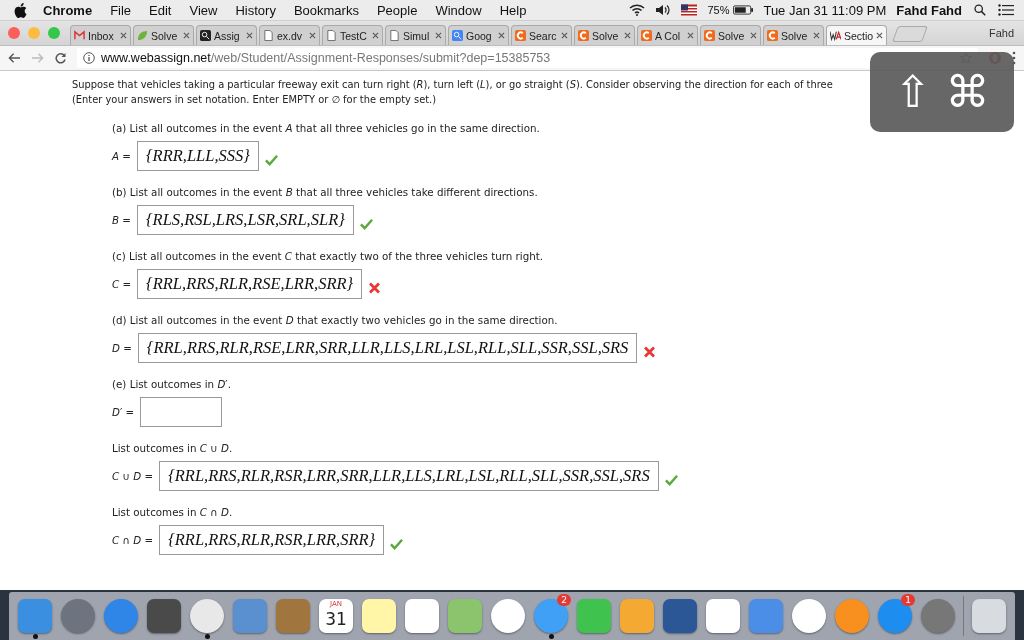  Describe the element at coordinates (743, 10) in the screenshot. I see `battery-icon` at that location.